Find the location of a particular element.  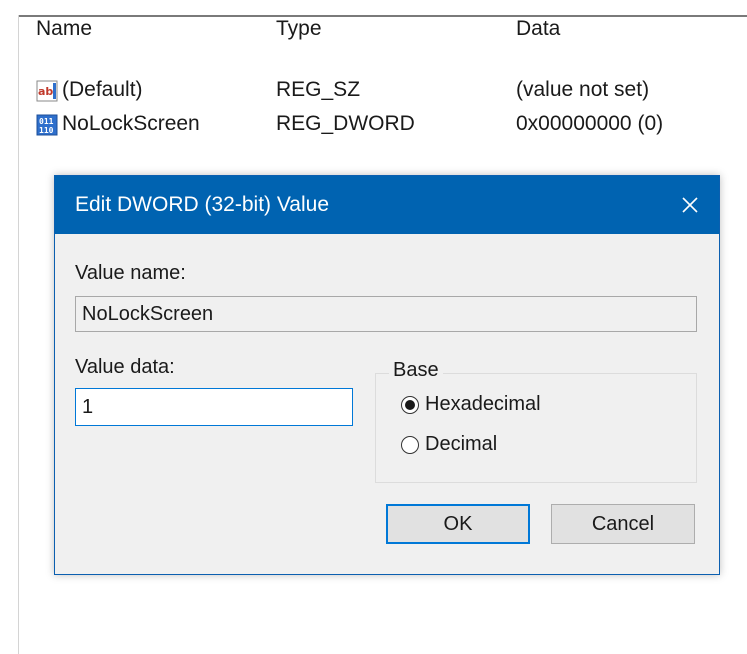

binary-value-icon: 011 110 is located at coordinates (47, 125).